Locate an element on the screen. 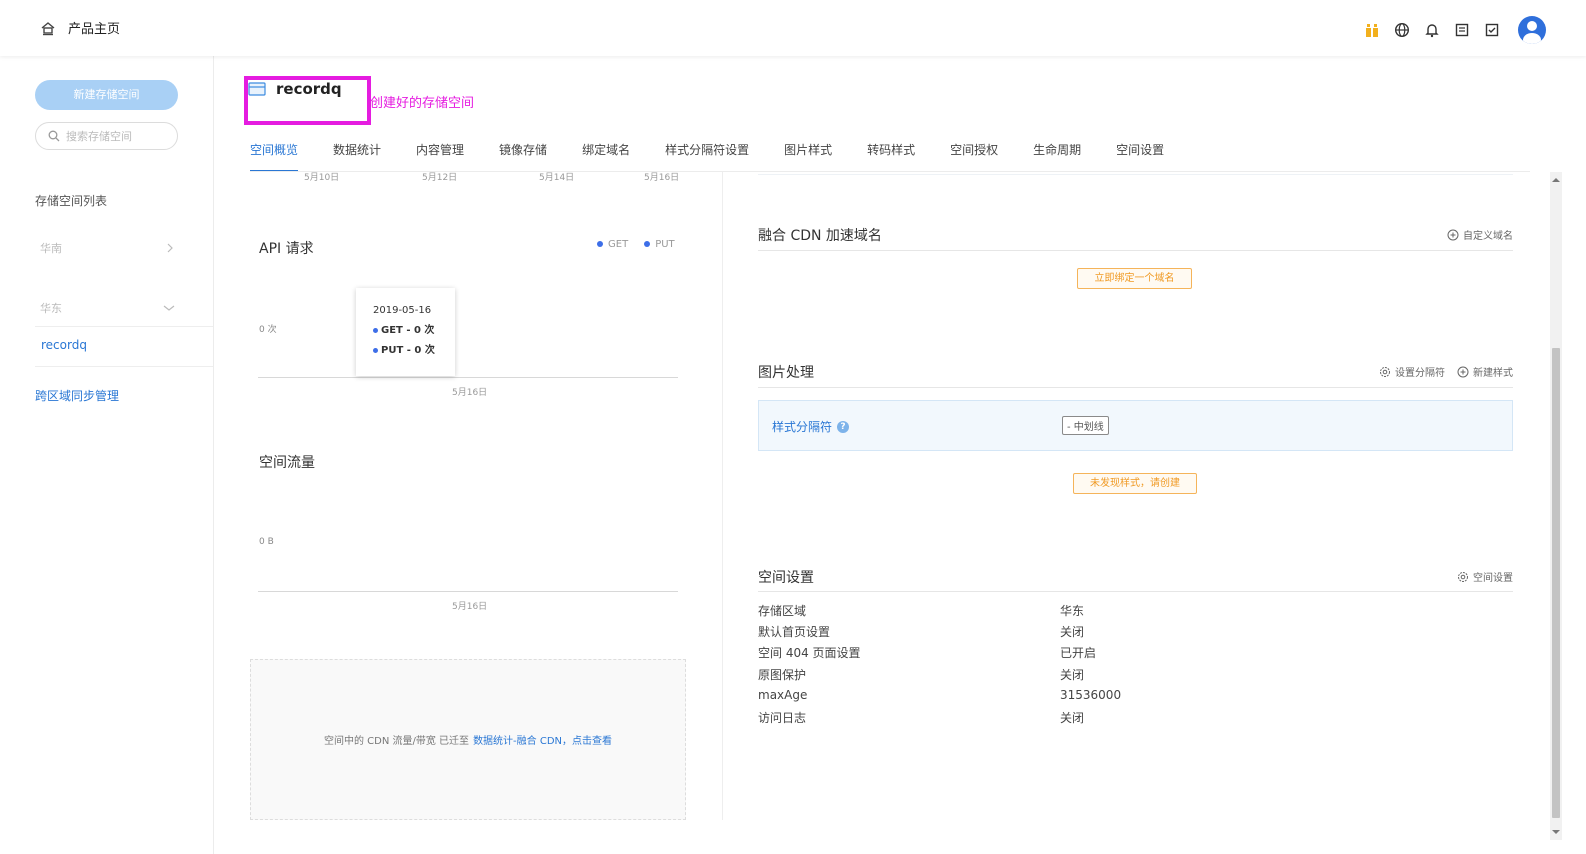 Image resolution: width=1586 pixels, height=854 pixels. home-label: 产品主页 is located at coordinates (94, 29).